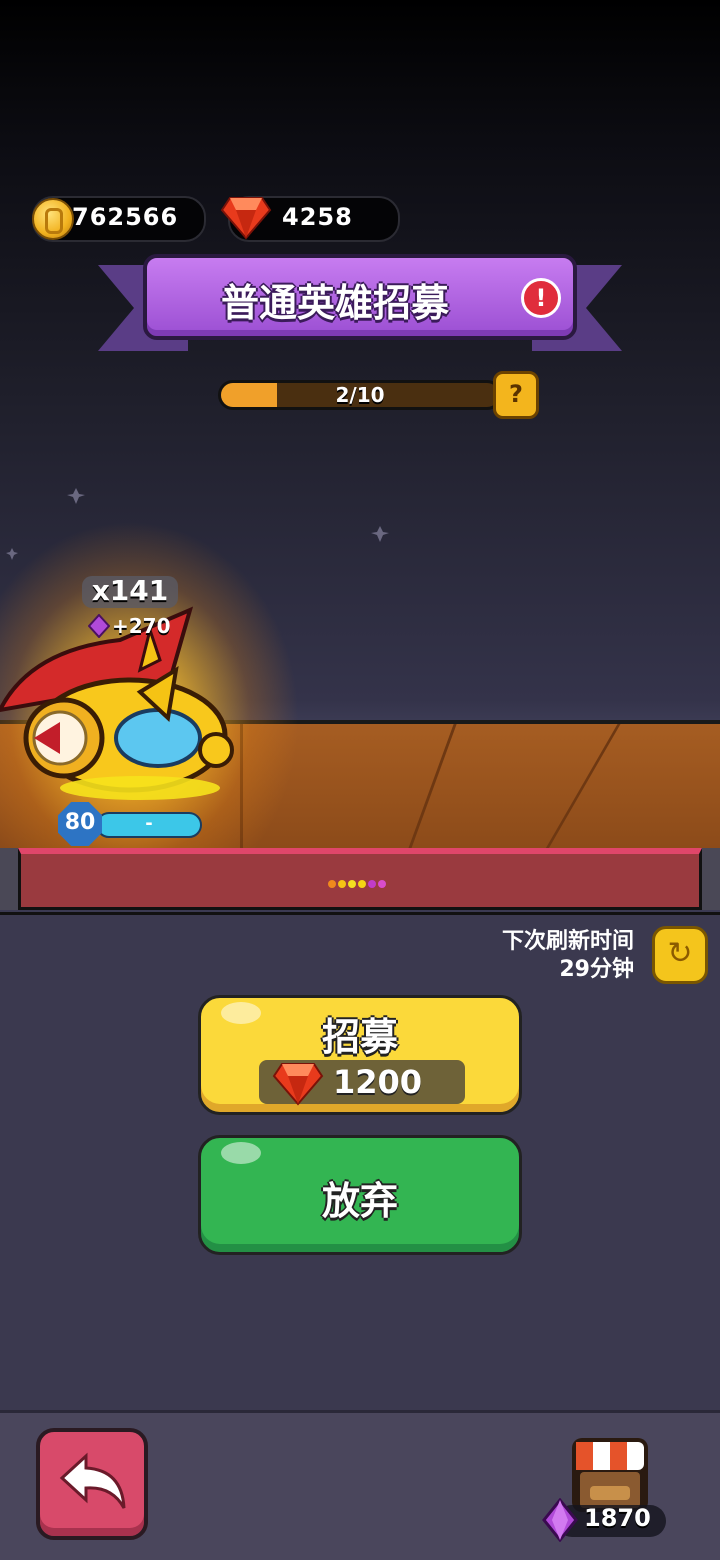  I want to click on gold-coin-icon, so click(53, 219).